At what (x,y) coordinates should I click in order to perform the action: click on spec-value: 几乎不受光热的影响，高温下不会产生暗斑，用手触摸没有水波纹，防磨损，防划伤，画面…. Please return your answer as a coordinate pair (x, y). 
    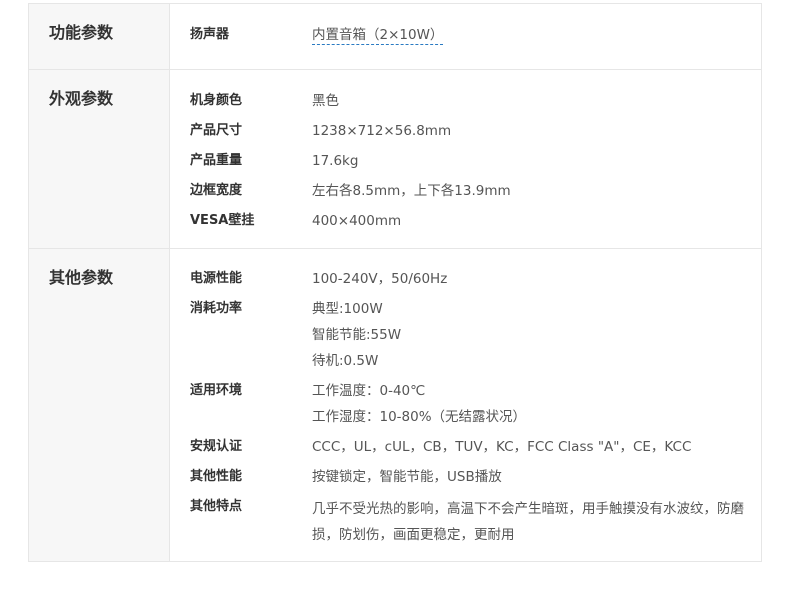
    Looking at the image, I should click on (528, 522).